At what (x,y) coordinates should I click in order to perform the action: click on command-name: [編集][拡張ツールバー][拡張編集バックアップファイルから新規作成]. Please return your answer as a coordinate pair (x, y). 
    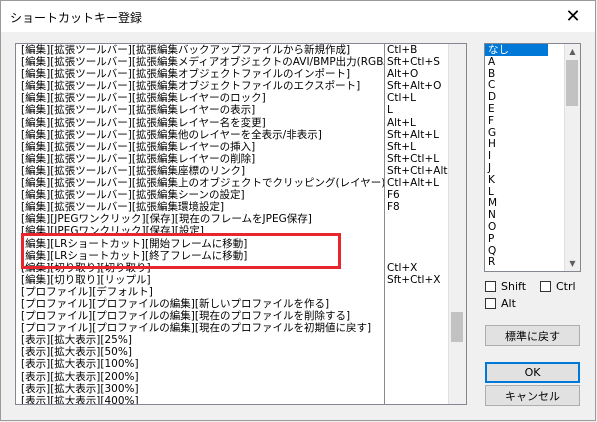
    Looking at the image, I should click on (186, 50).